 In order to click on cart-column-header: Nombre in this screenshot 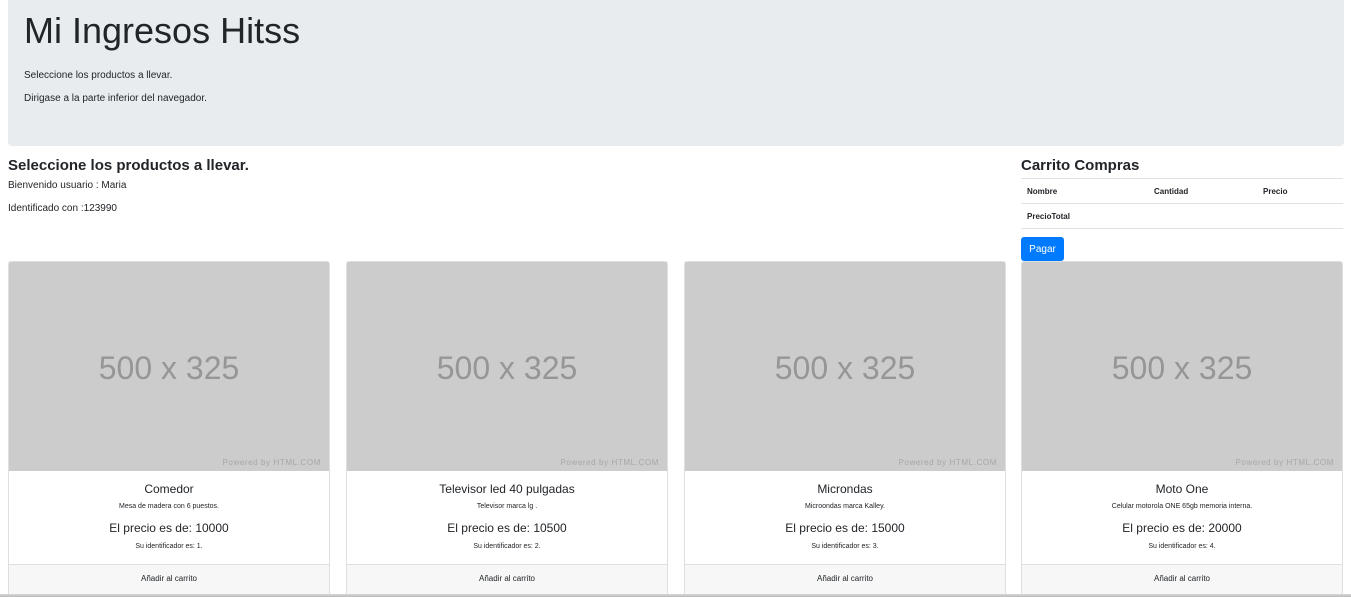, I will do `click(1084, 191)`.